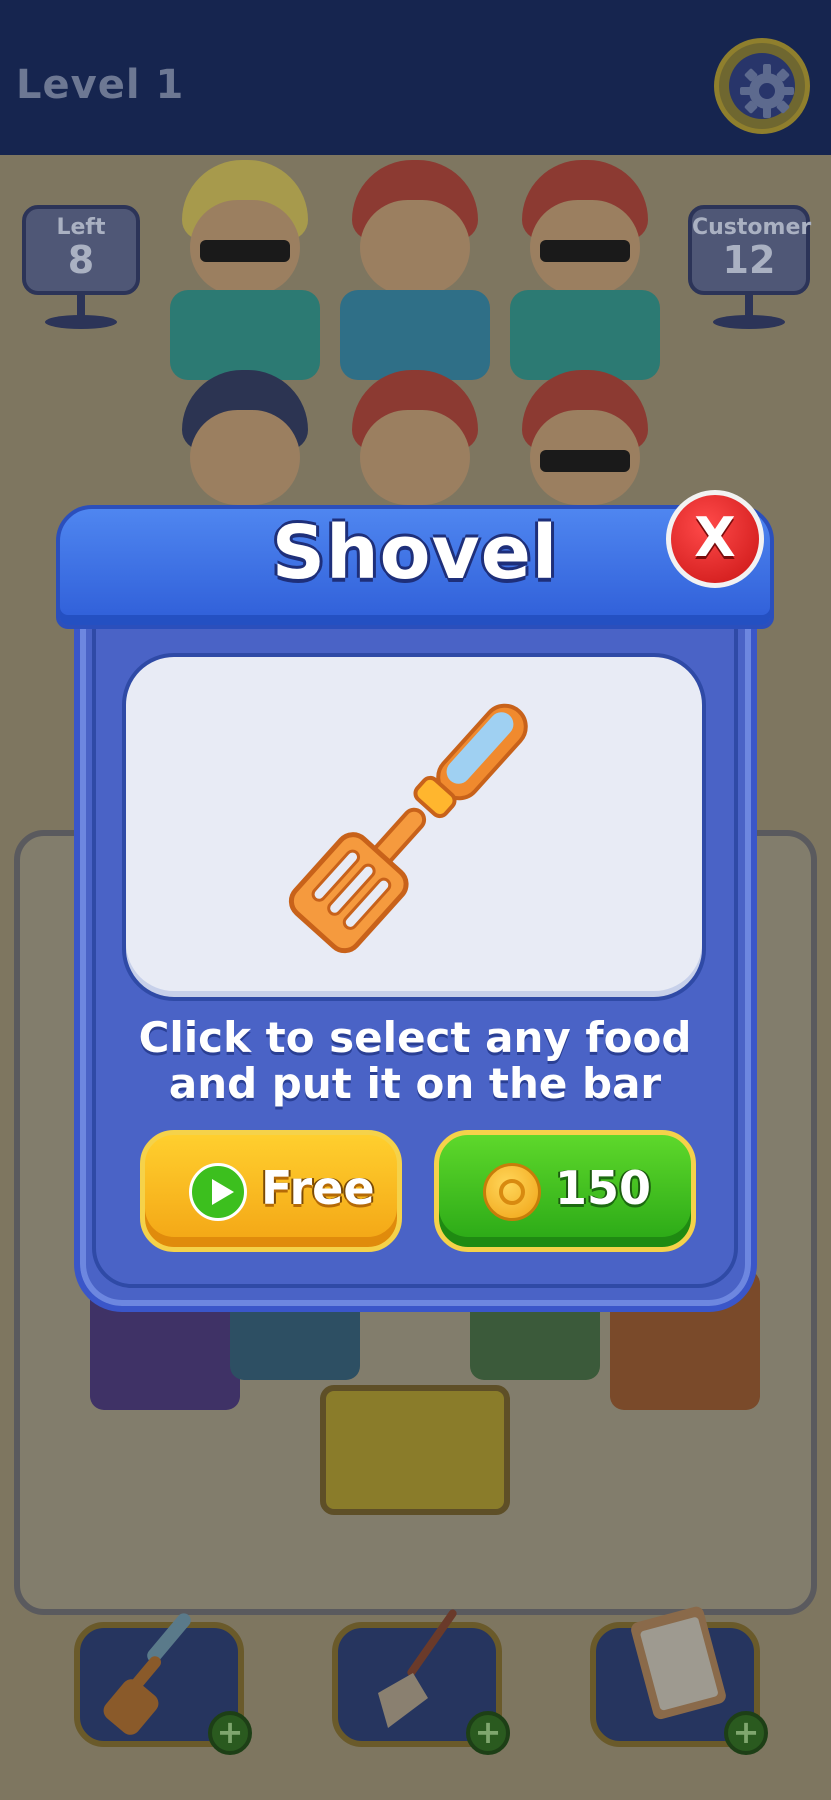 This screenshot has height=1800, width=831. I want to click on customer-counter: Customer 12, so click(750, 267).